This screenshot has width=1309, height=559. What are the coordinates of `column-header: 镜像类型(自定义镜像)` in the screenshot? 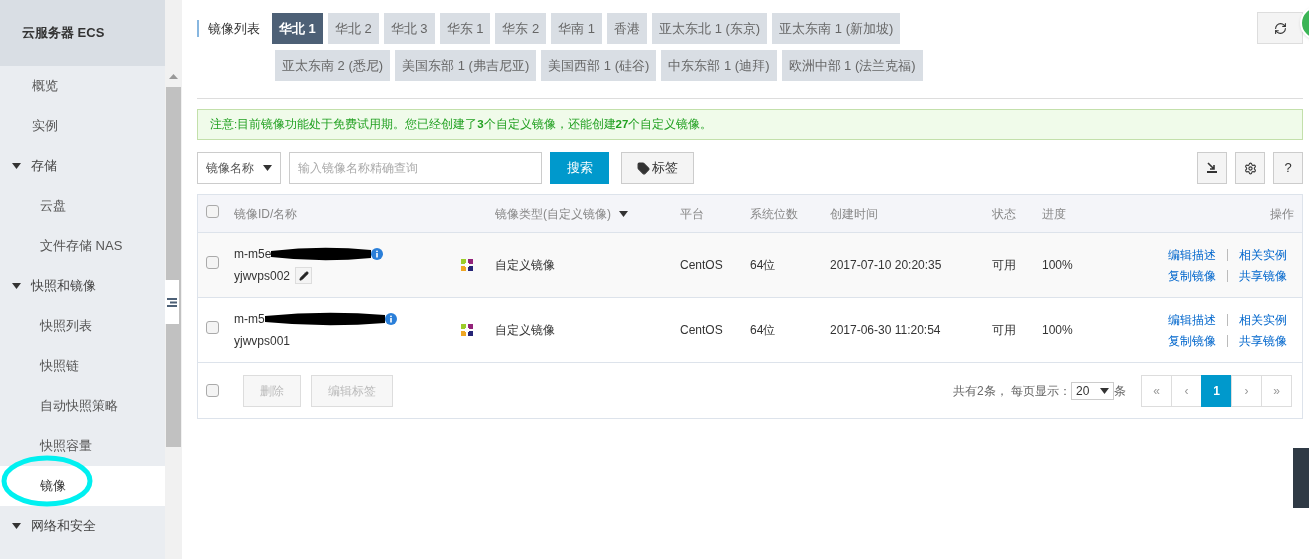 It's located at (587, 213).